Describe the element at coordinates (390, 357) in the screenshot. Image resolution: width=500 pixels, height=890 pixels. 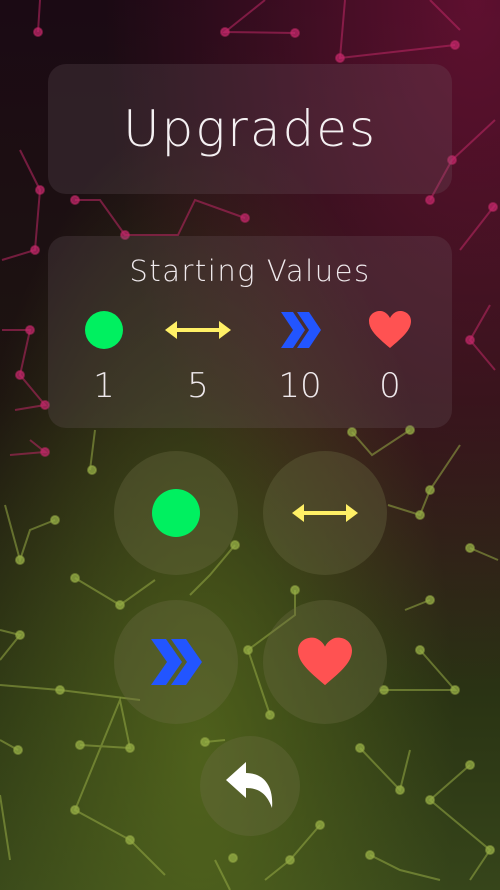
I see `starting-value-lives: 0` at that location.